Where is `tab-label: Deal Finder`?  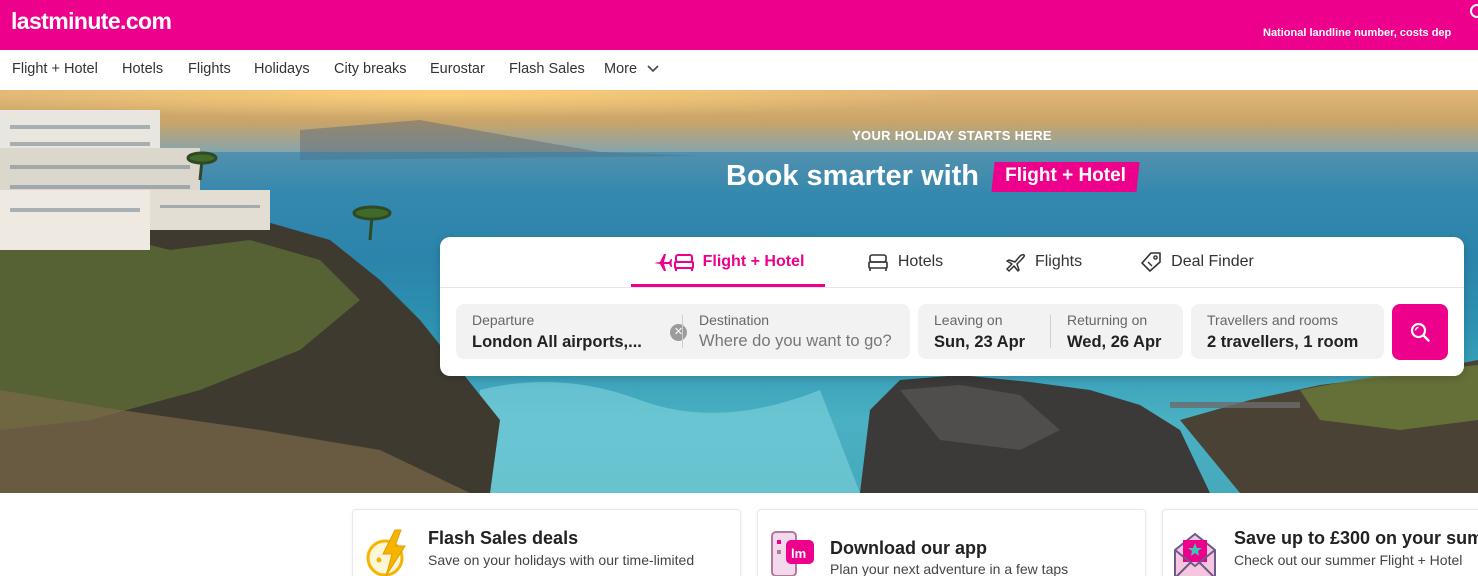 tab-label: Deal Finder is located at coordinates (1212, 261).